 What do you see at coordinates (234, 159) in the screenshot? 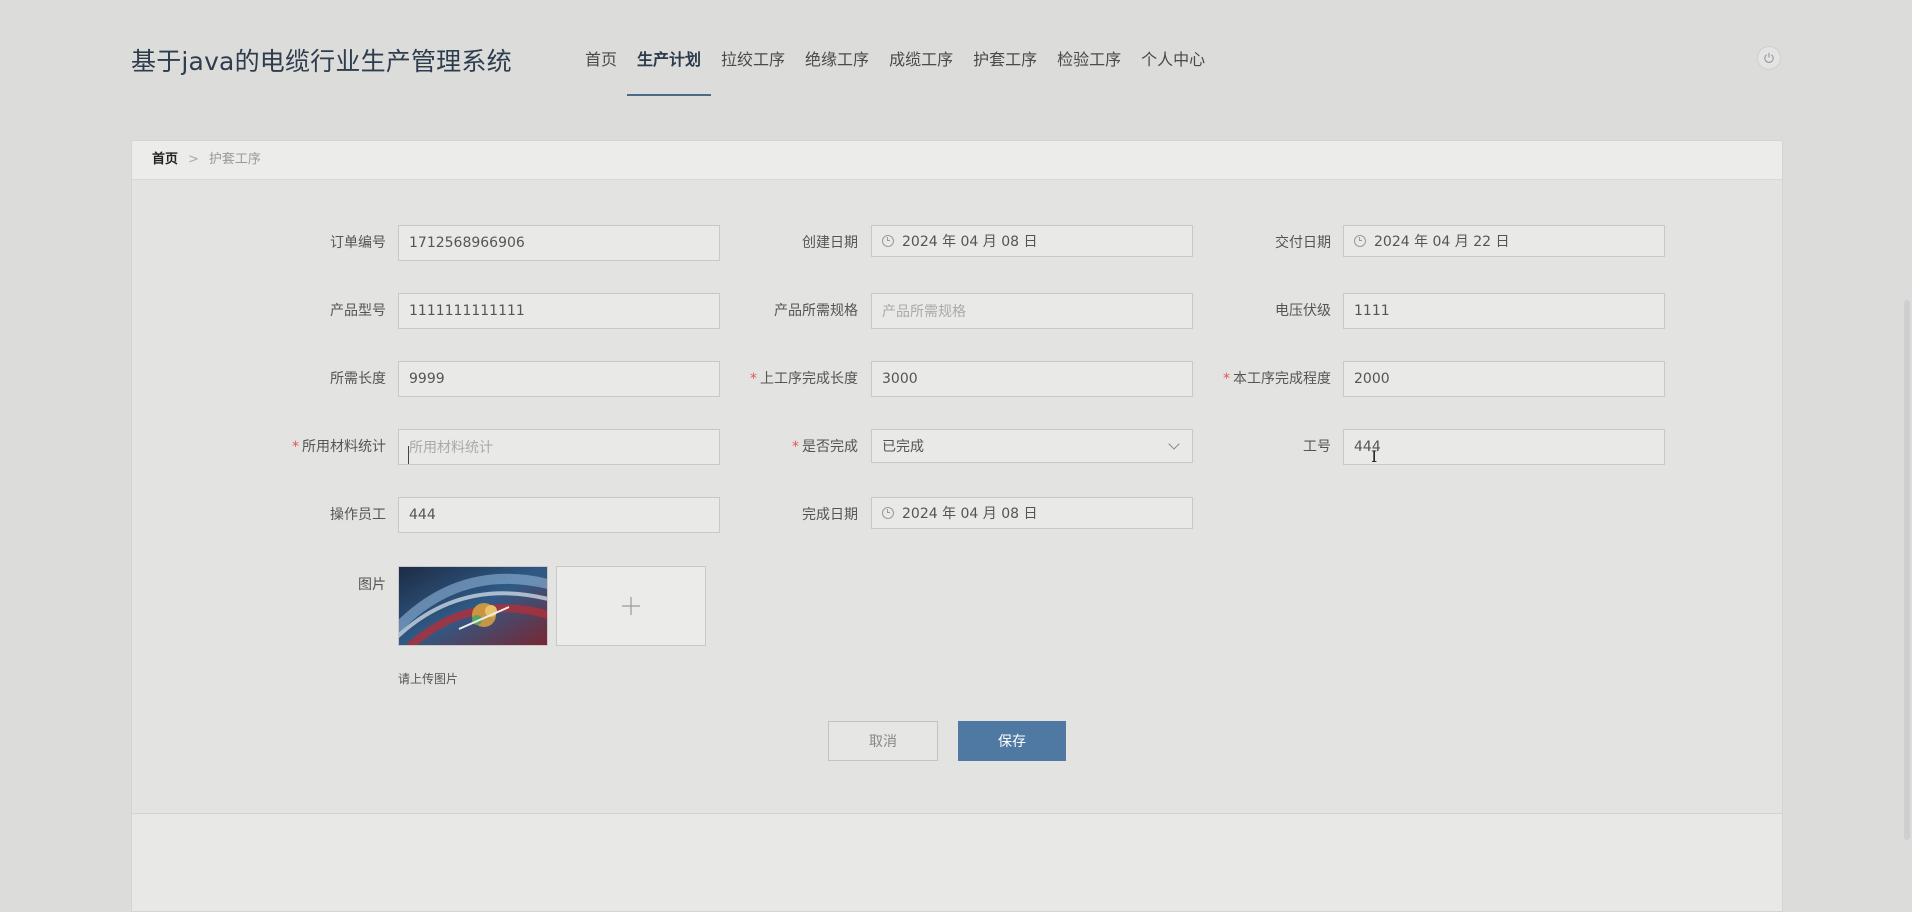
I see `breadcrumb-current: 护套工序` at bounding box center [234, 159].